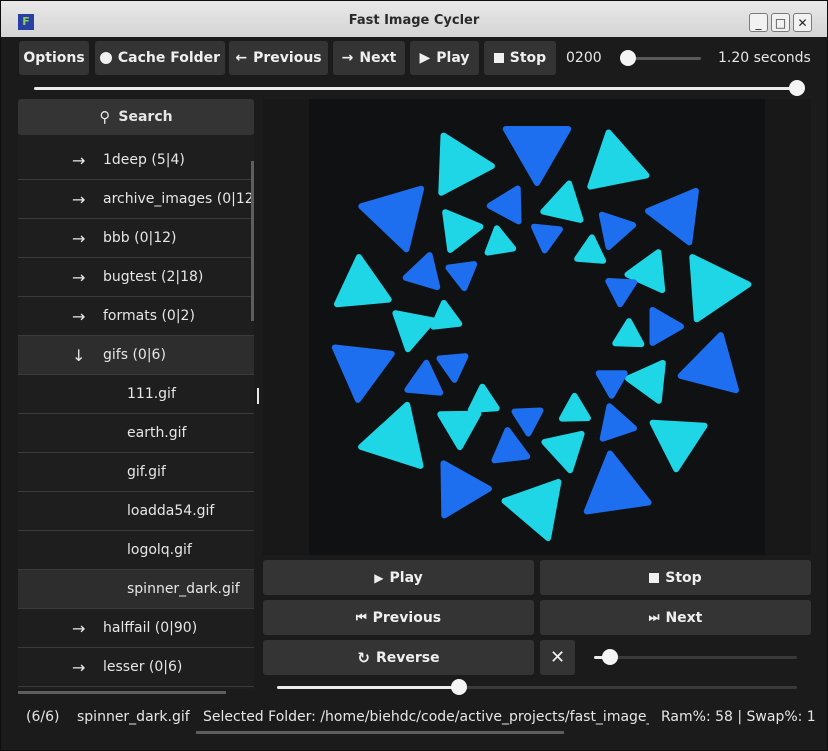 The height and width of the screenshot is (751, 828). I want to click on frame-slider-handle, so click(459, 687).